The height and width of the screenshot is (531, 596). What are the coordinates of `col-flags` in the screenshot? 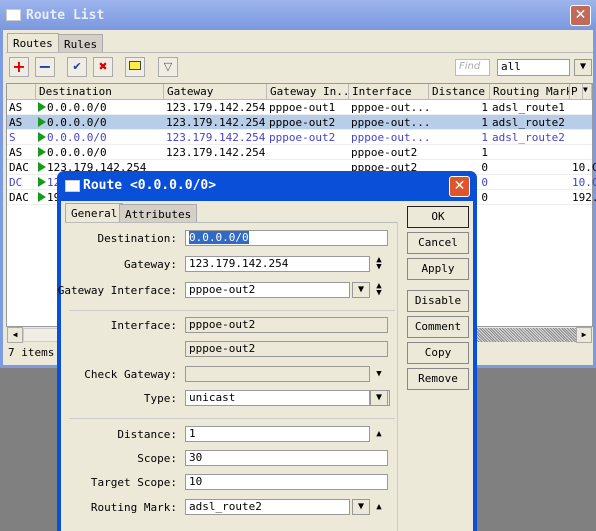 It's located at (21, 92).